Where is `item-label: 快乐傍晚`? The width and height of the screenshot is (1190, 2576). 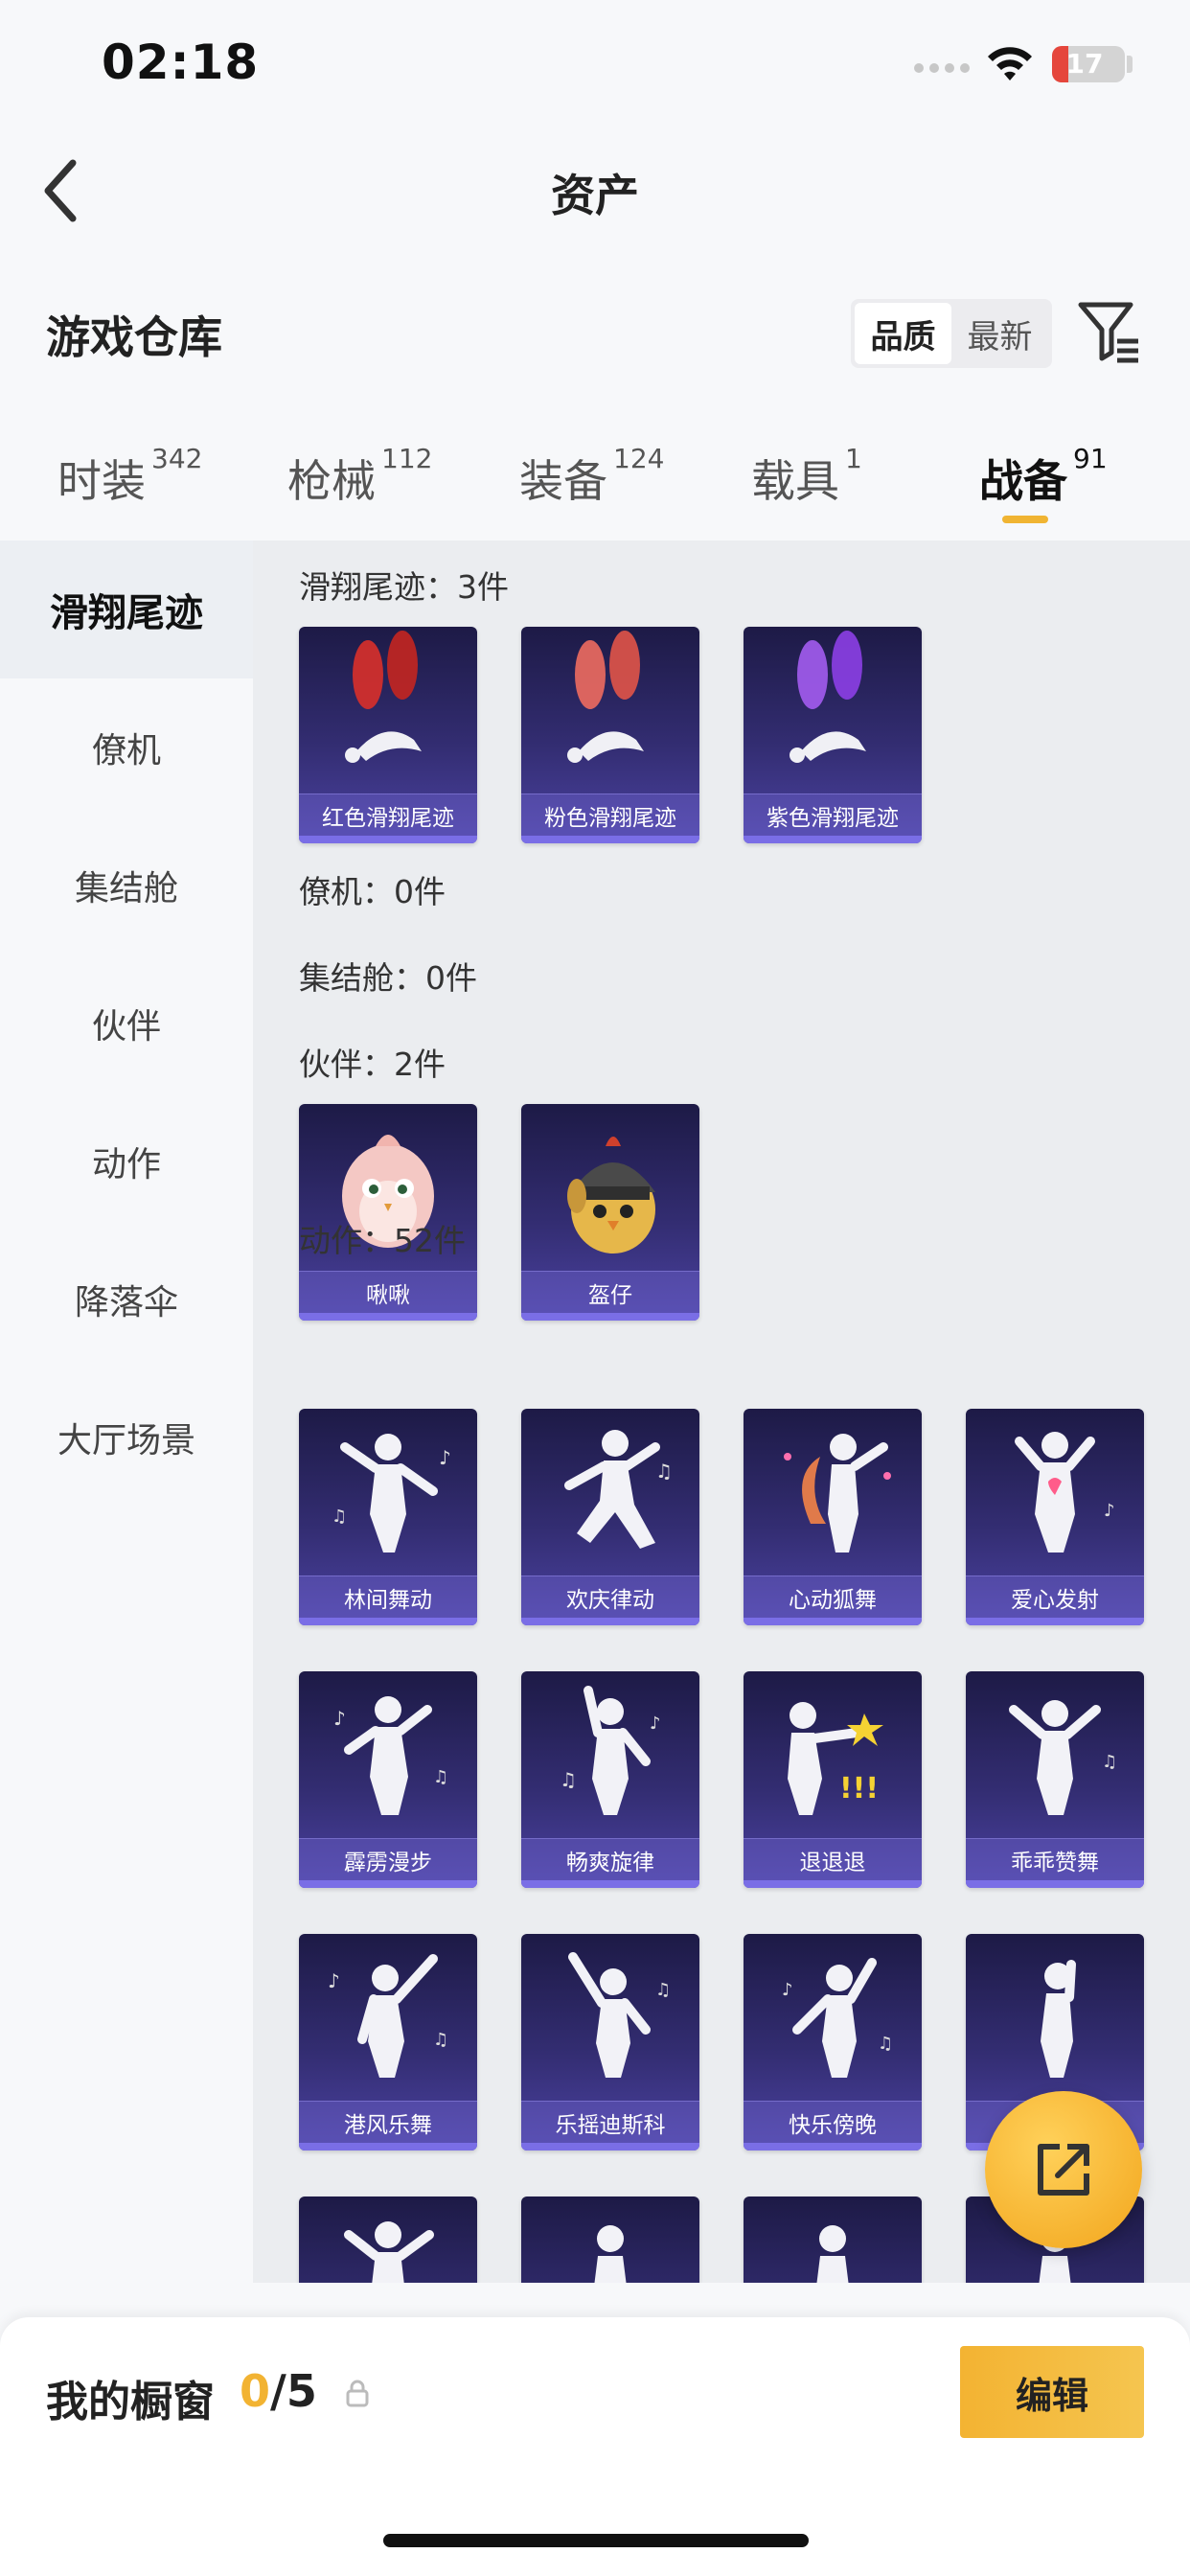
item-label: 快乐傍晚 is located at coordinates (833, 2122).